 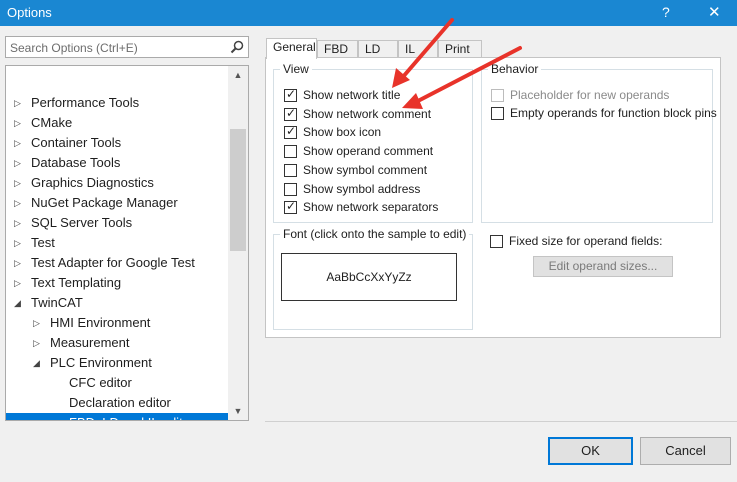 What do you see at coordinates (375, 234) in the screenshot?
I see `font-group-legend: Font (click onto the sample to edit)` at bounding box center [375, 234].